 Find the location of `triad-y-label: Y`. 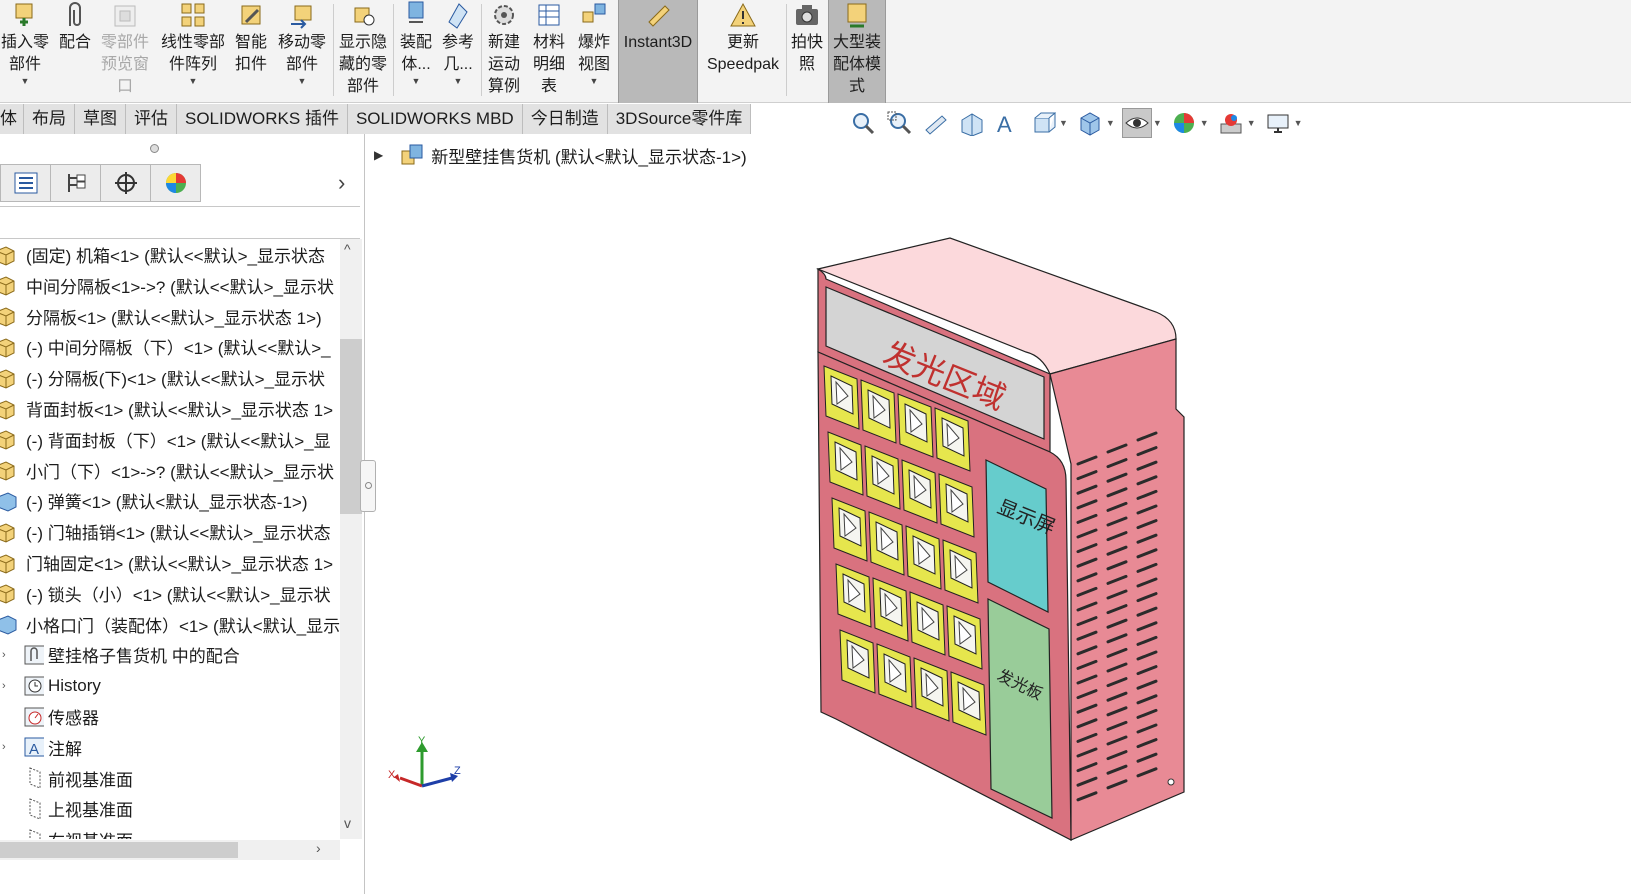

triad-y-label: Y is located at coordinates (422, 741).